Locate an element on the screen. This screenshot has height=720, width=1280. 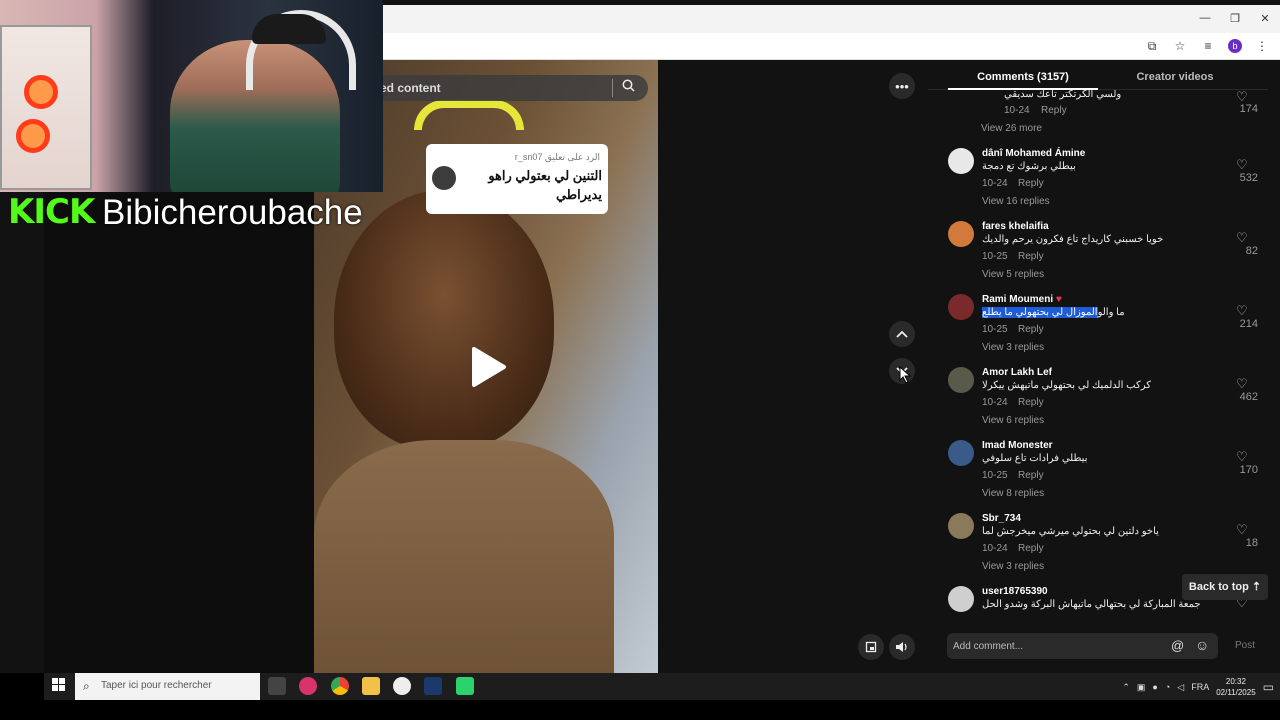
network-icon: ▣ is located at coordinates (1141, 687).